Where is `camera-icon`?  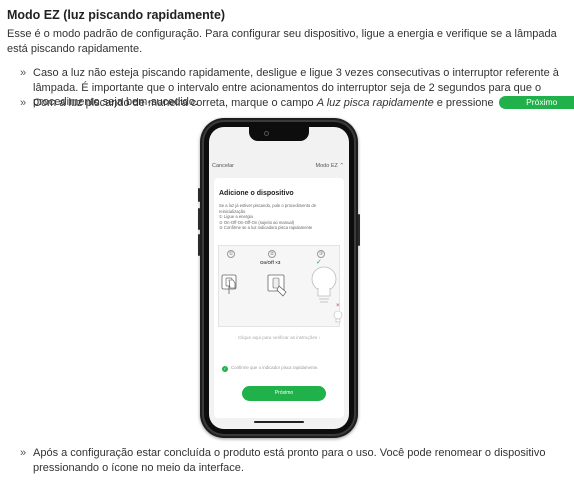
camera-icon is located at coordinates (266, 133).